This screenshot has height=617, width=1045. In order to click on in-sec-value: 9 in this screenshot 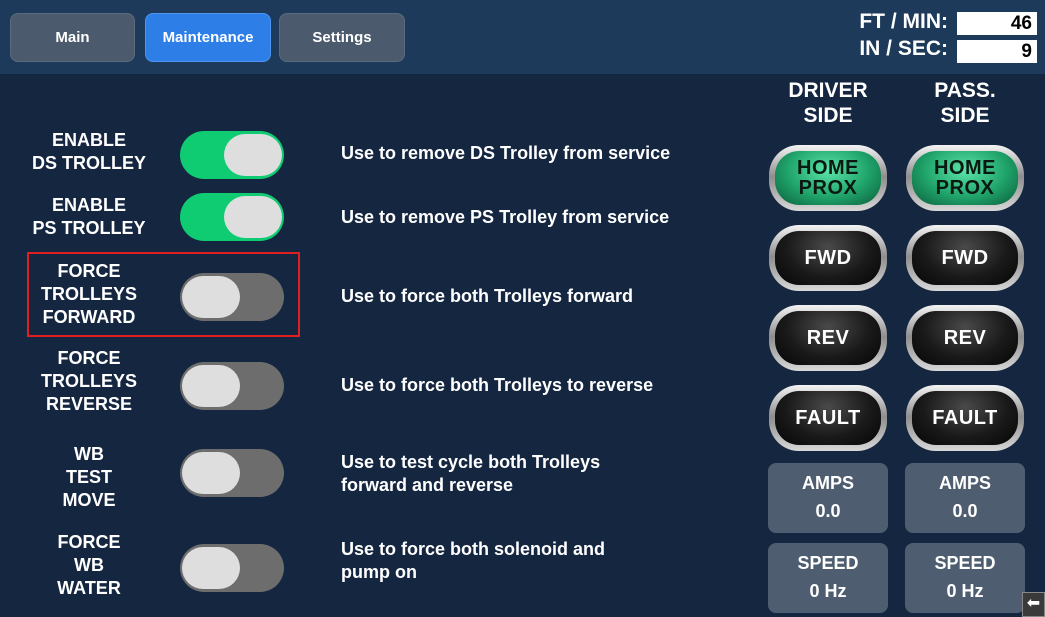, I will do `click(997, 51)`.